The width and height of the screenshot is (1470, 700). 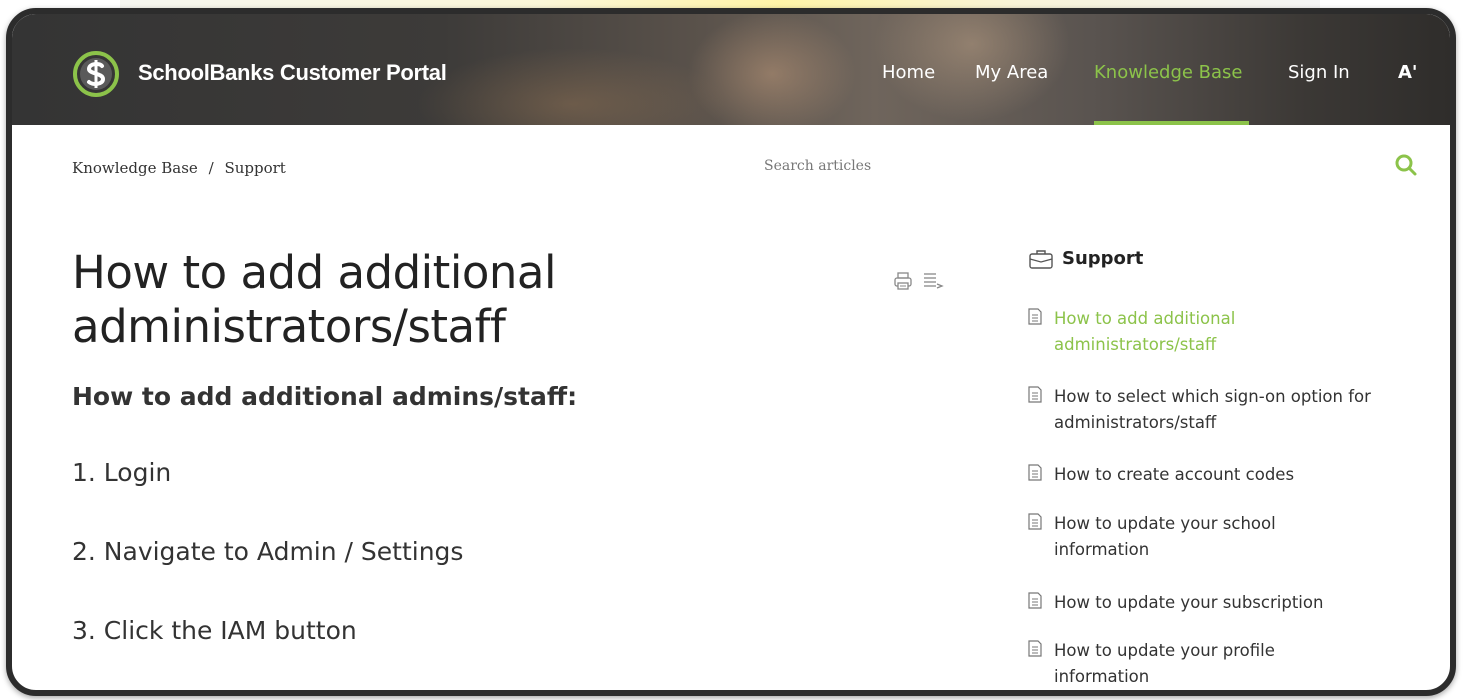 What do you see at coordinates (1164, 663) in the screenshot?
I see `sidebar-article-label: How to update your profile information` at bounding box center [1164, 663].